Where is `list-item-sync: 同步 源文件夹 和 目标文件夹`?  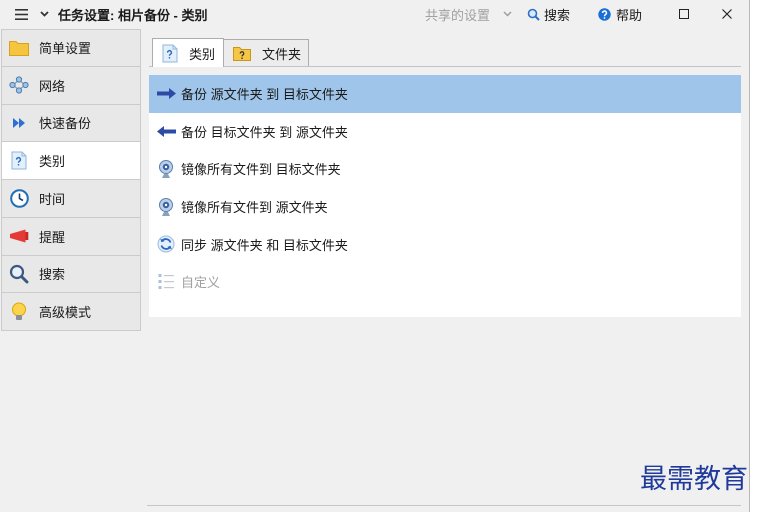 list-item-sync: 同步 源文件夹 和 目标文件夹 is located at coordinates (445, 244).